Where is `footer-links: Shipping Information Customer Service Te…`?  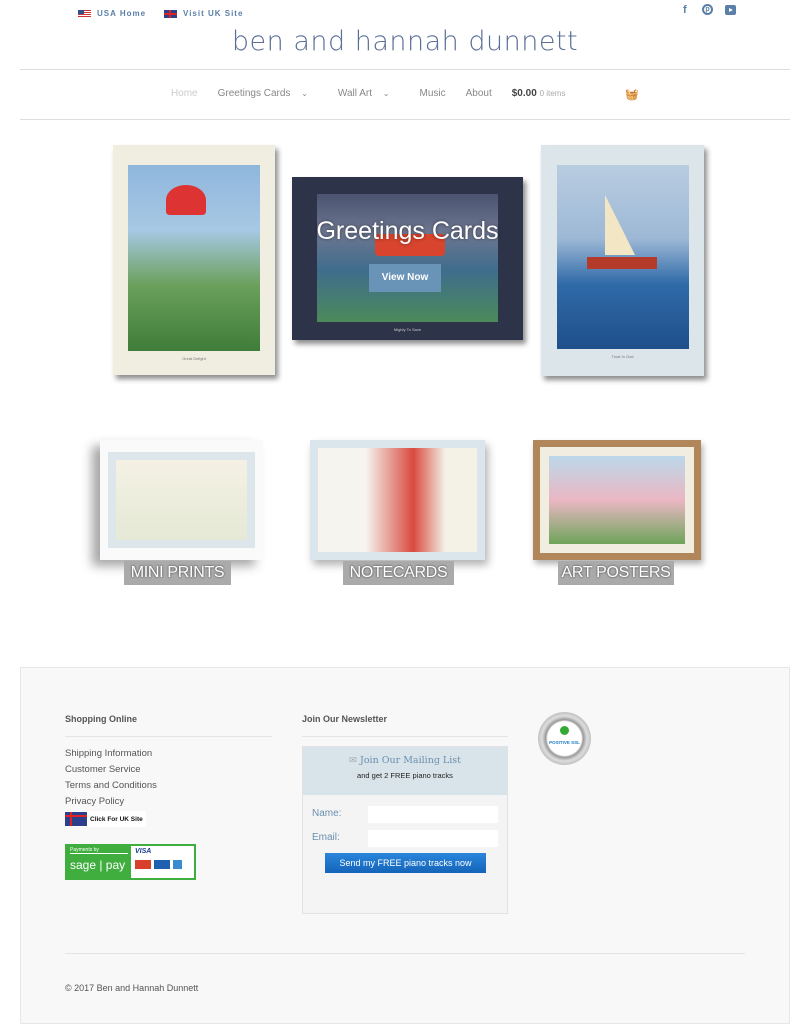
footer-links: Shipping Information Customer Service Te… is located at coordinates (111, 778).